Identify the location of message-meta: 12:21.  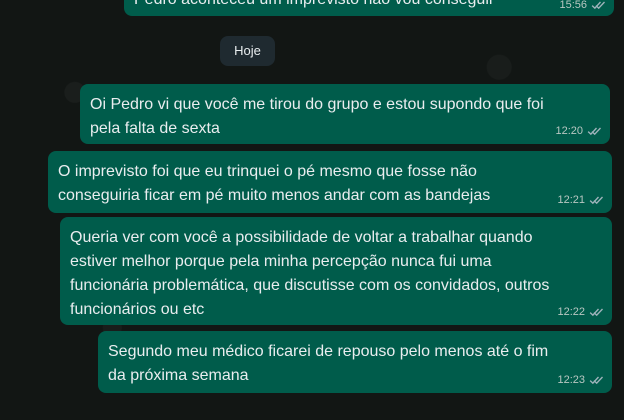
(580, 200).